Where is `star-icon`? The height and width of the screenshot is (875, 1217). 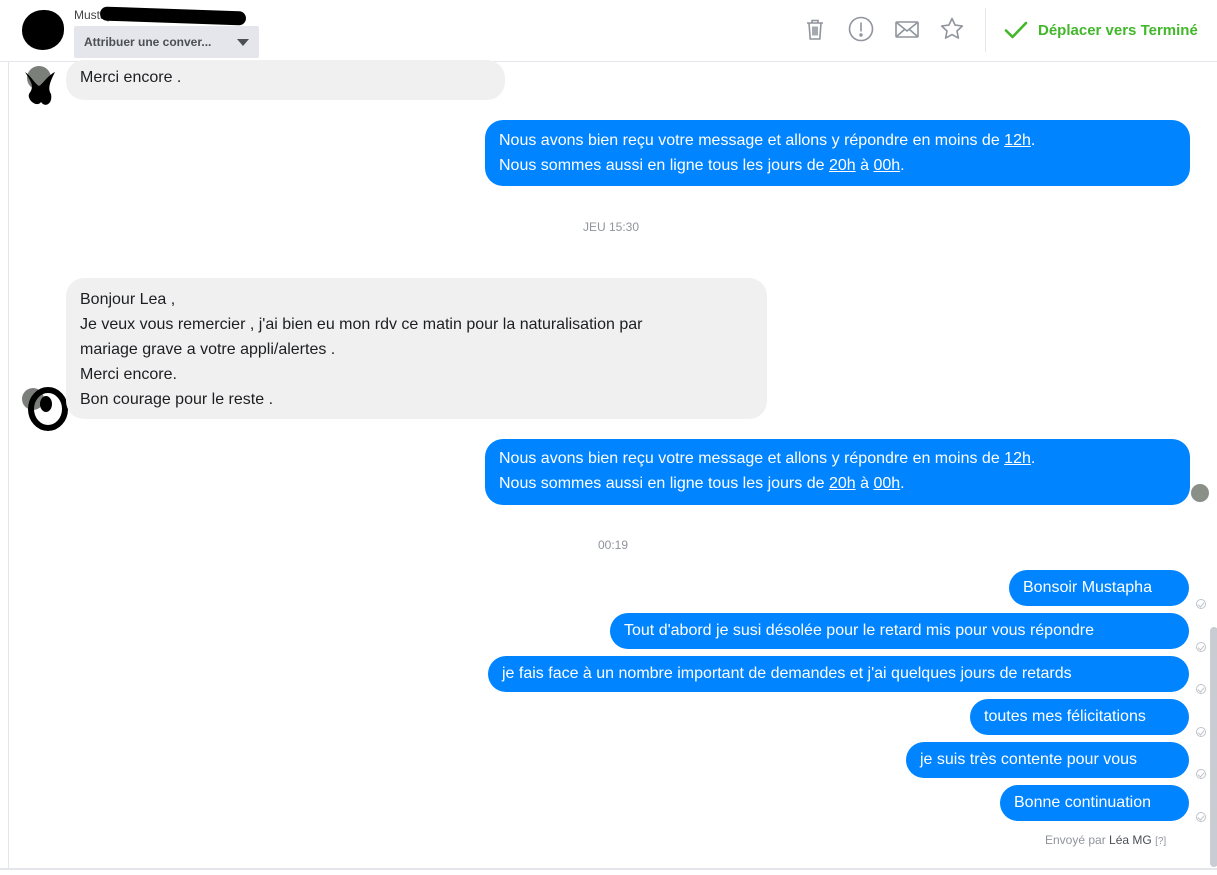 star-icon is located at coordinates (952, 29).